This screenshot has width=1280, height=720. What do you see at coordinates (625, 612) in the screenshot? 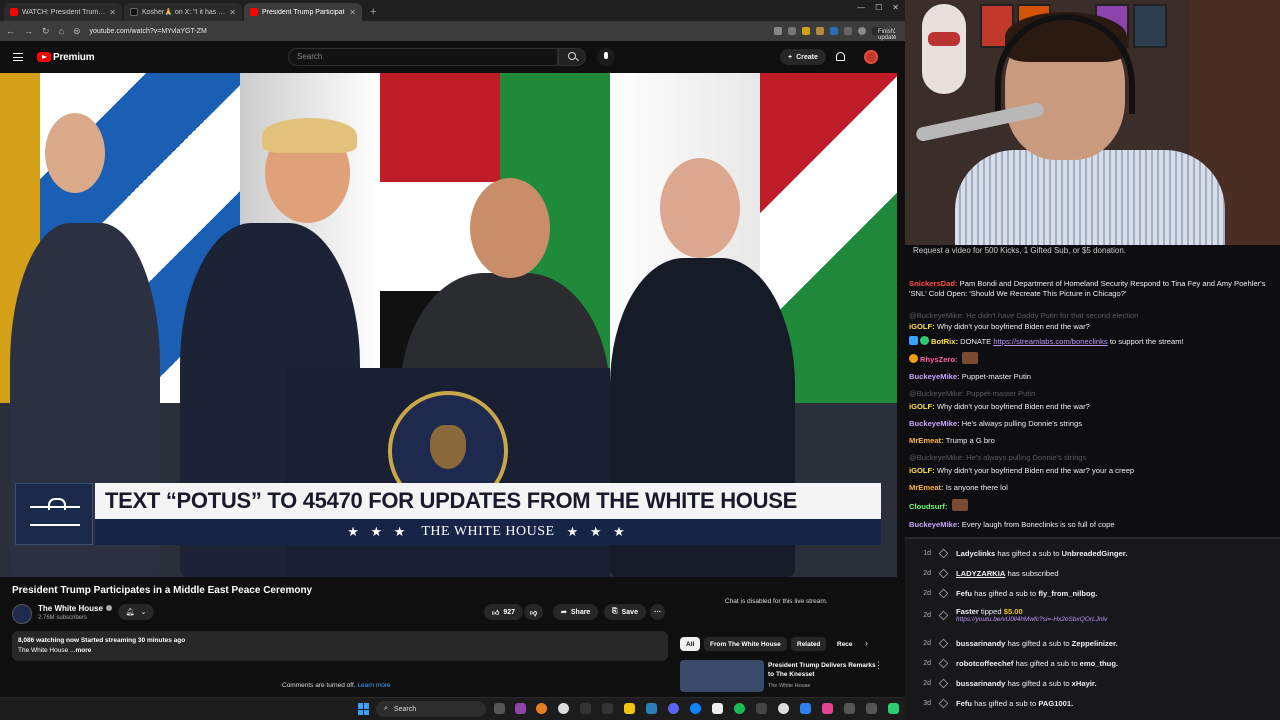
I see `save-button: ⎘ Save` at bounding box center [625, 612].